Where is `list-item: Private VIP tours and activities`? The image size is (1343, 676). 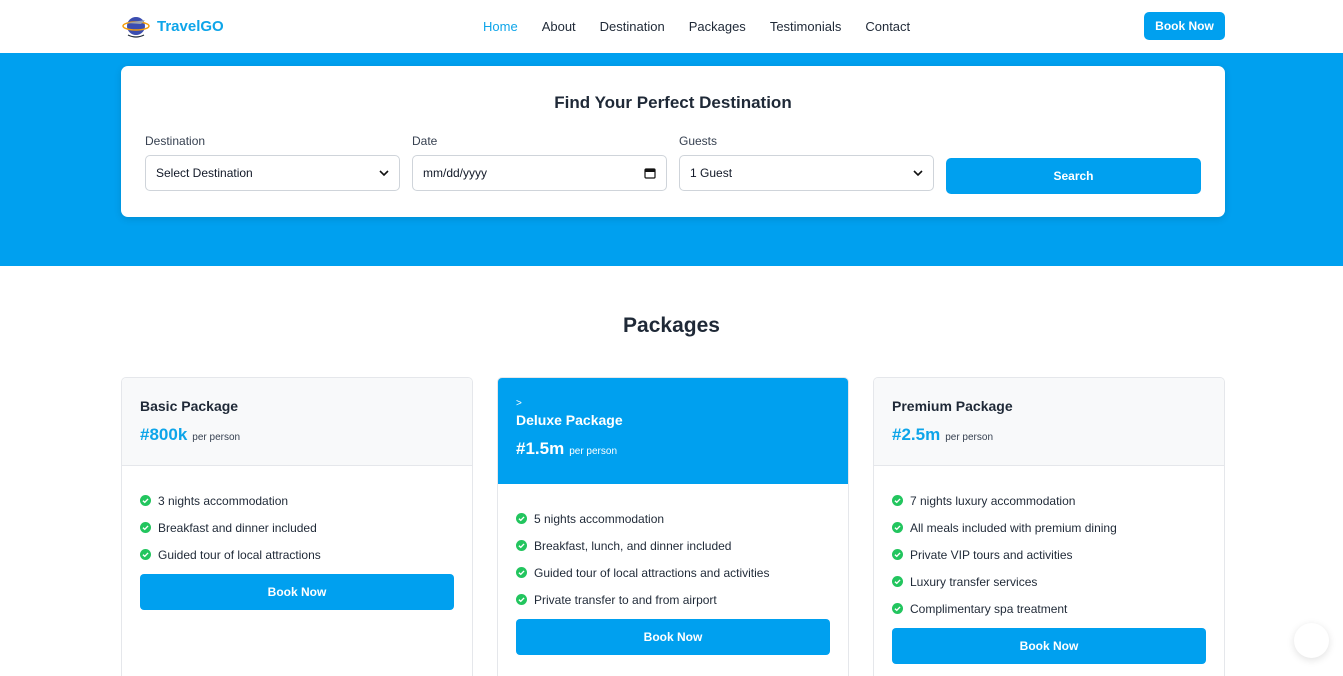 list-item: Private VIP tours and activities is located at coordinates (1049, 554).